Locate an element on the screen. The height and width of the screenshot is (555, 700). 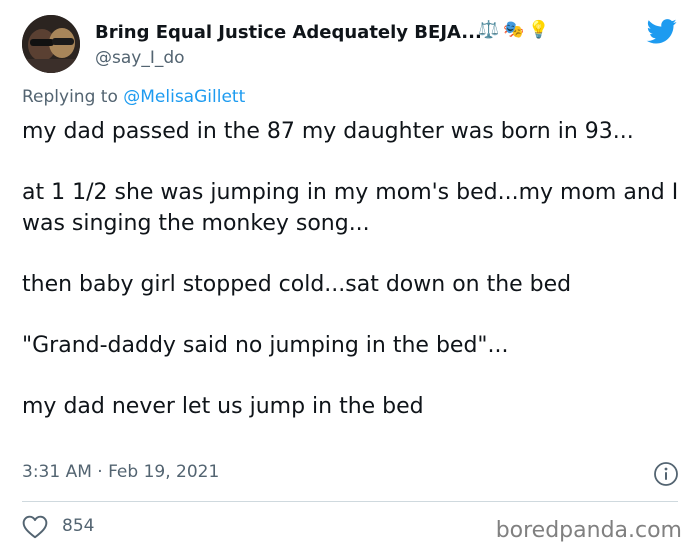
author-handle: @say_I_do is located at coordinates (140, 58).